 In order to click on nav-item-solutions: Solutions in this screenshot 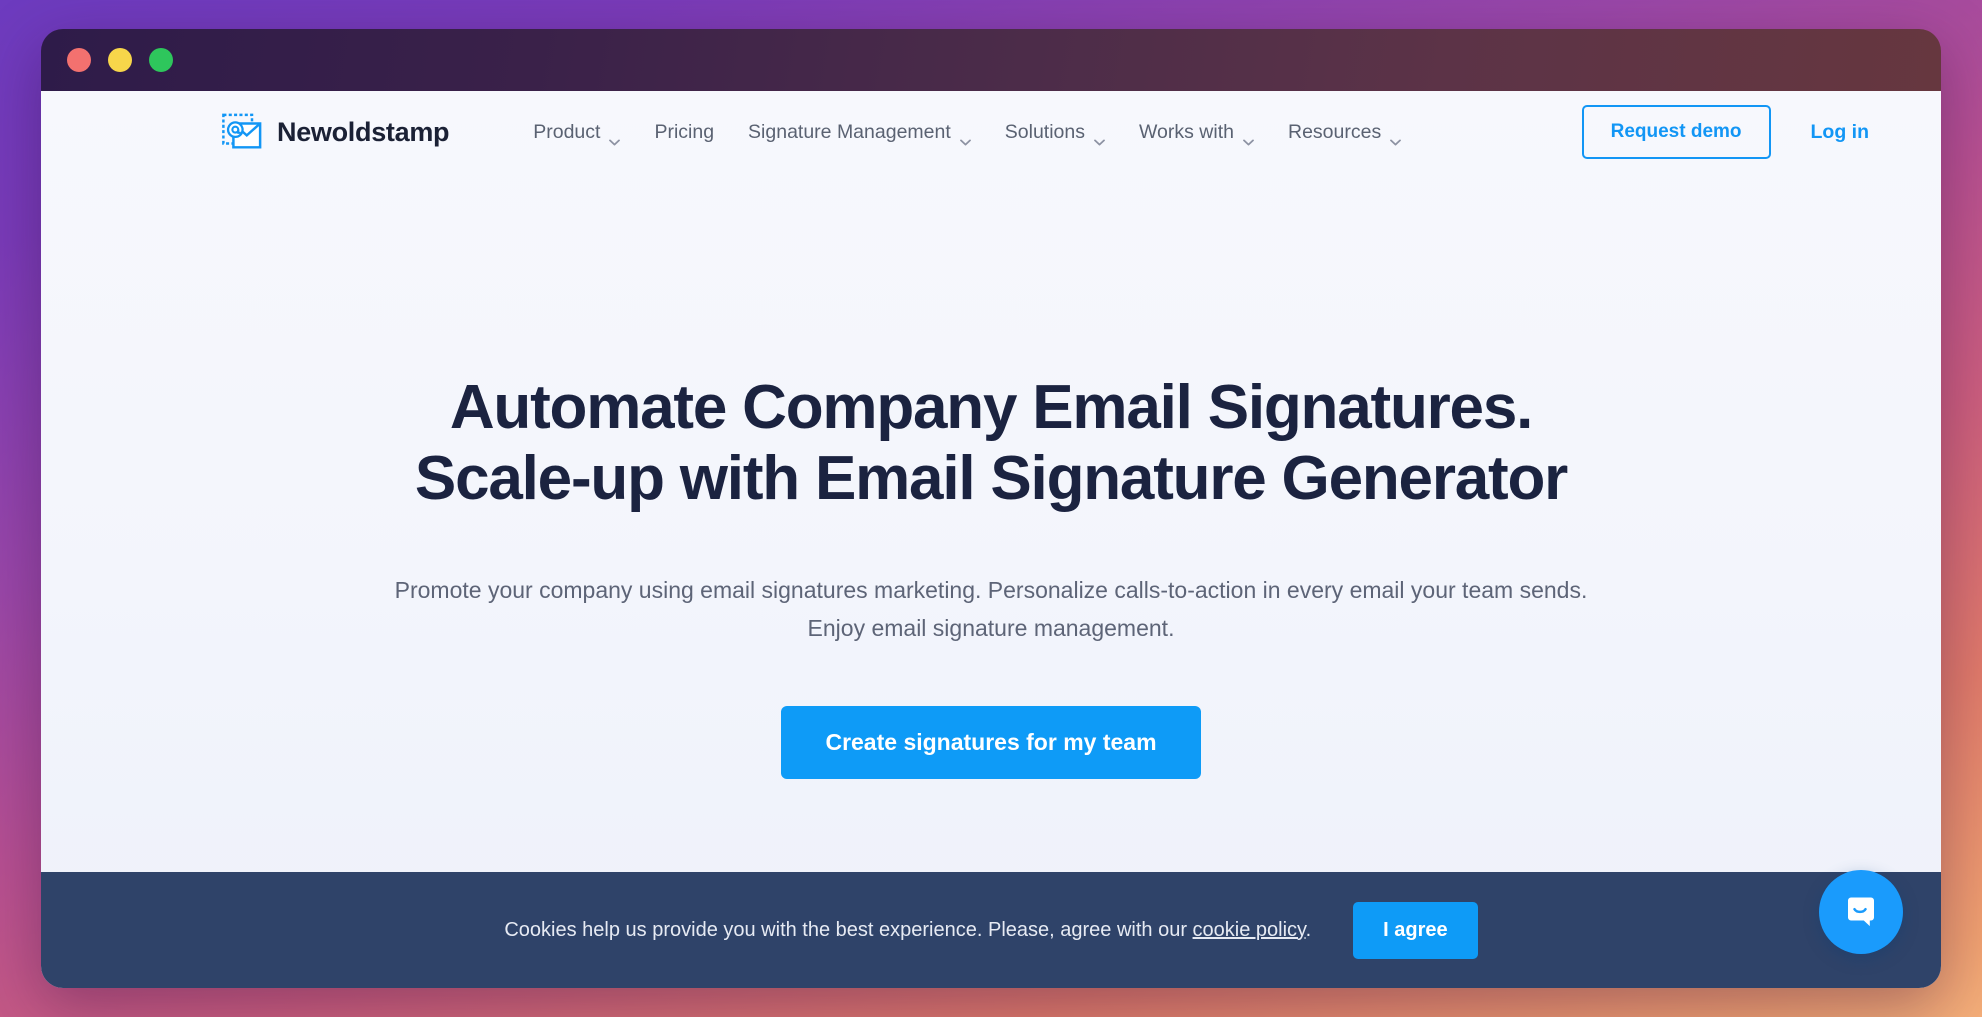, I will do `click(1054, 132)`.